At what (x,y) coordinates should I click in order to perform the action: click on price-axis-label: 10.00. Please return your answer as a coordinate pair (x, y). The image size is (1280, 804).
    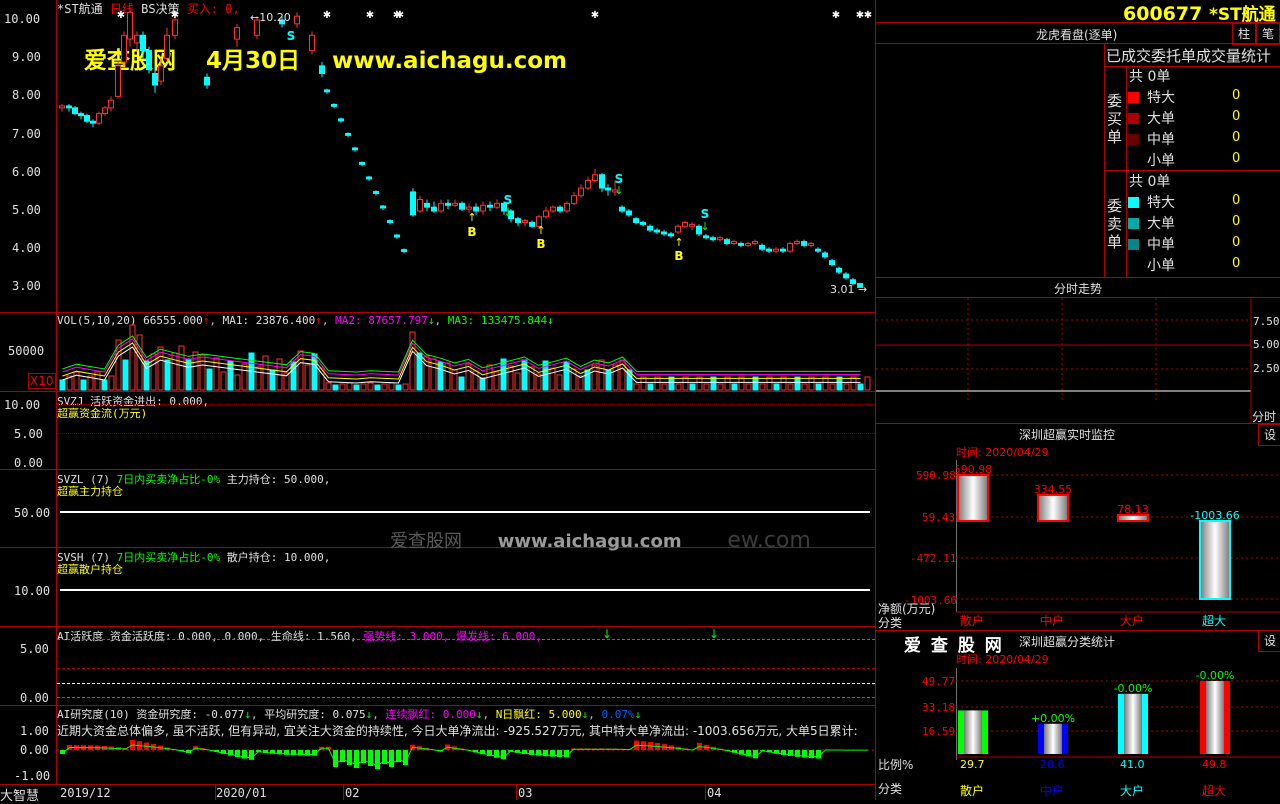
    Looking at the image, I should click on (22, 19).